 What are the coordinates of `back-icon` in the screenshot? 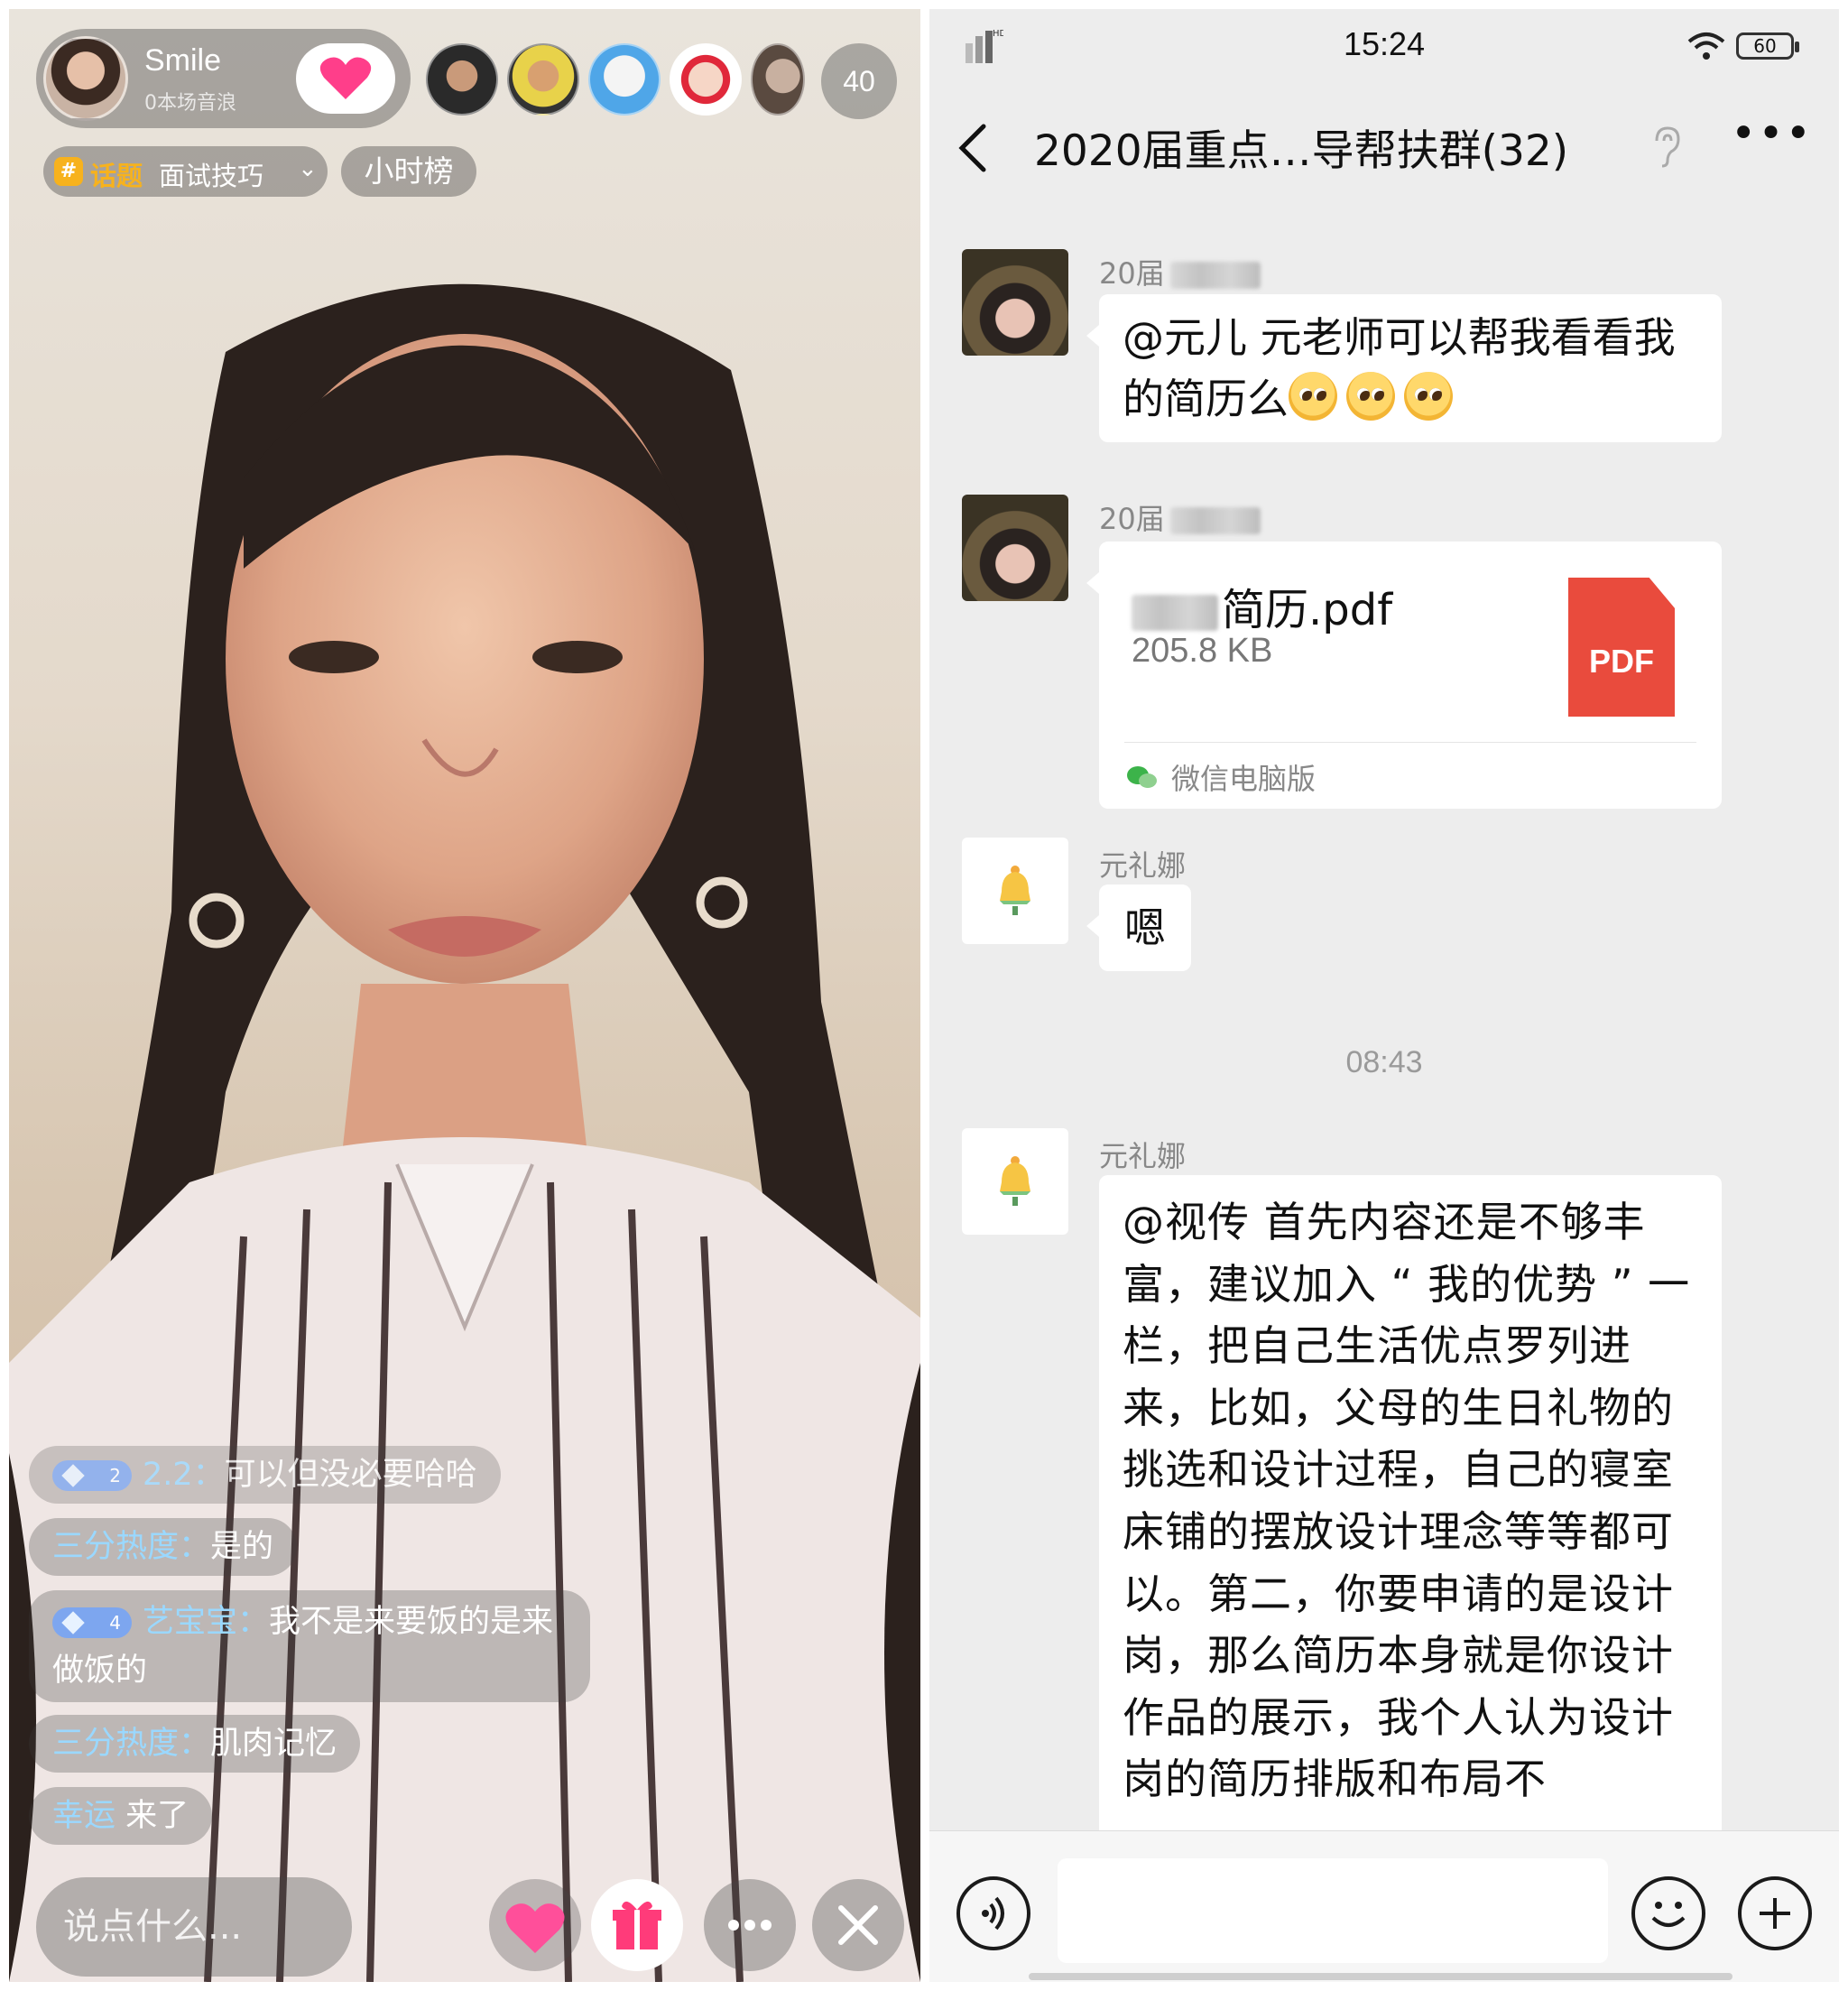 It's located at (973, 148).